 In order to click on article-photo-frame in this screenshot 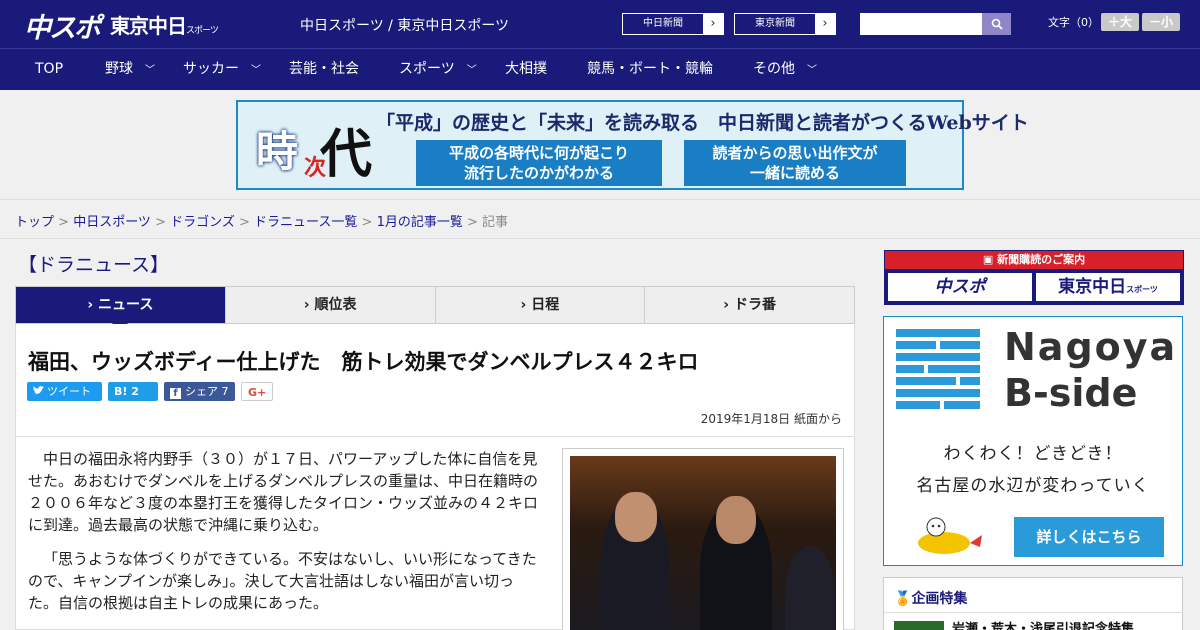, I will do `click(703, 539)`.